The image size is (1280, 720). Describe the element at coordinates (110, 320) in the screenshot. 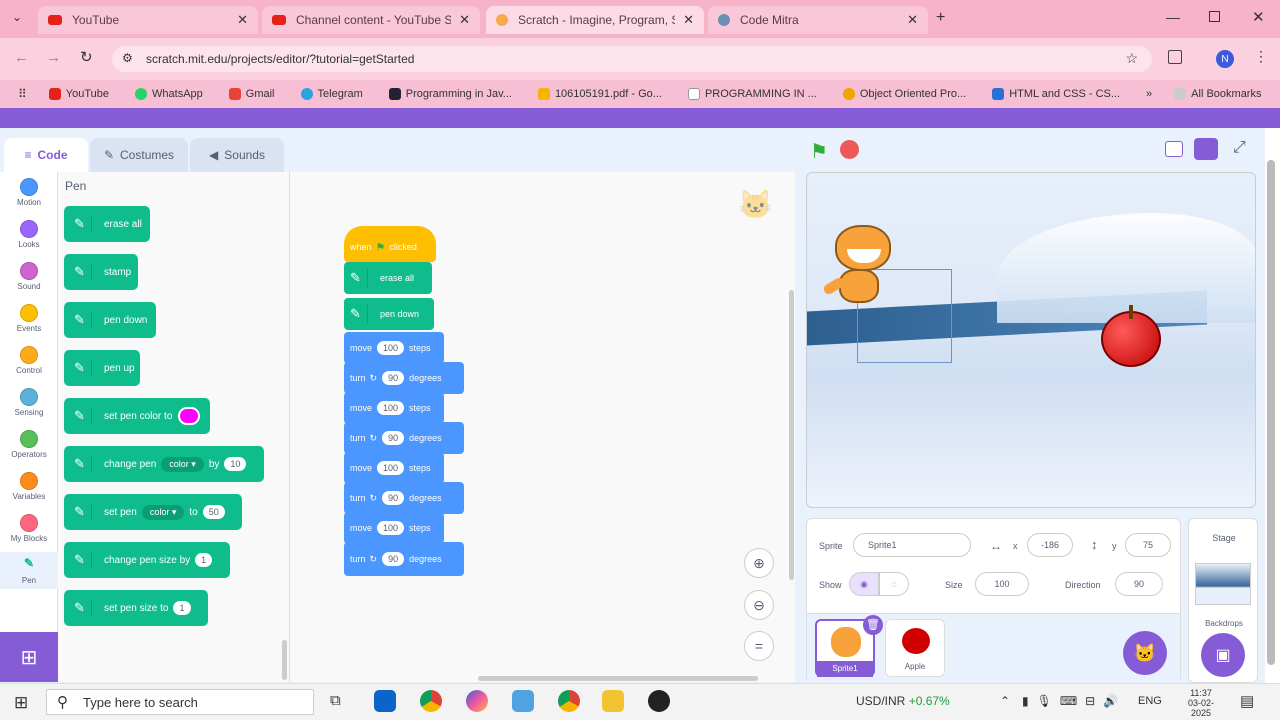

I see `block-pen-down: ✎ pen down` at that location.